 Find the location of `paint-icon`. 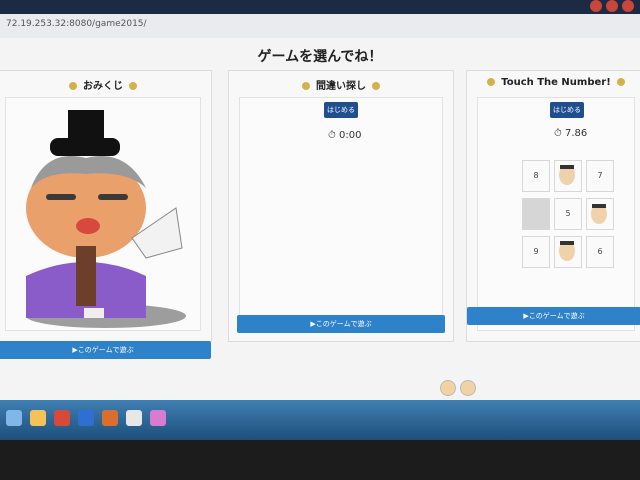

paint-icon is located at coordinates (158, 418).